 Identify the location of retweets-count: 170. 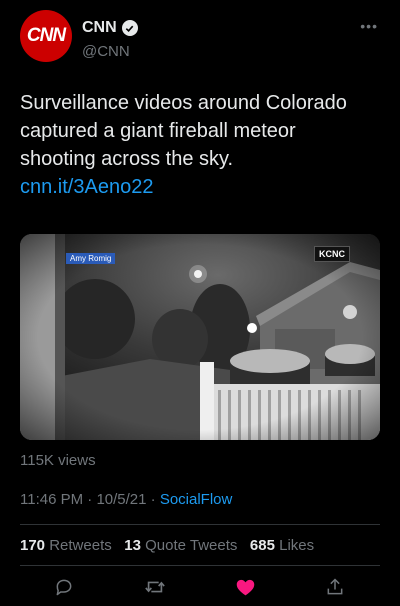
(33, 545).